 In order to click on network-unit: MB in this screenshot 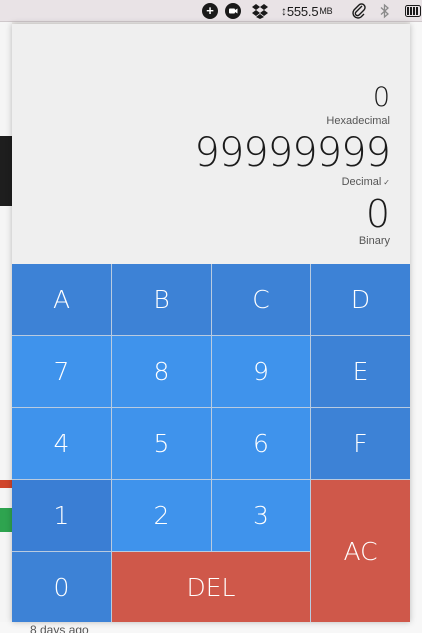, I will do `click(326, 11)`.